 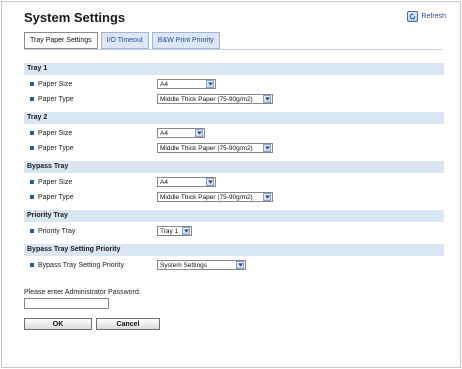 I want to click on bypass-paper-type-value: Middle Thick Paper (75-90g/m2), so click(x=206, y=197).